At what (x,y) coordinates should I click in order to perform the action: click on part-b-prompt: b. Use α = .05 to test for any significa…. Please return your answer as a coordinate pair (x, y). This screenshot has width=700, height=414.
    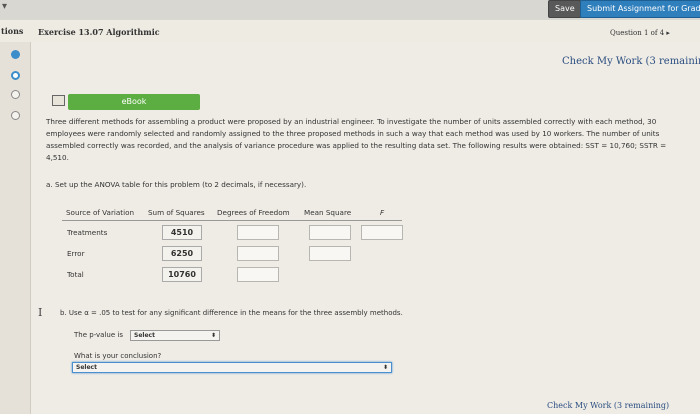
    Looking at the image, I should click on (231, 313).